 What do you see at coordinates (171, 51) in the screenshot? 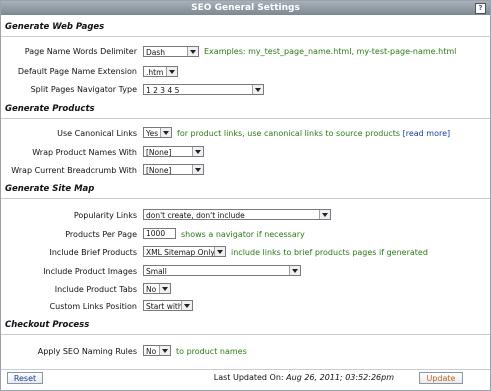
I see `delimiter-select: Dash` at bounding box center [171, 51].